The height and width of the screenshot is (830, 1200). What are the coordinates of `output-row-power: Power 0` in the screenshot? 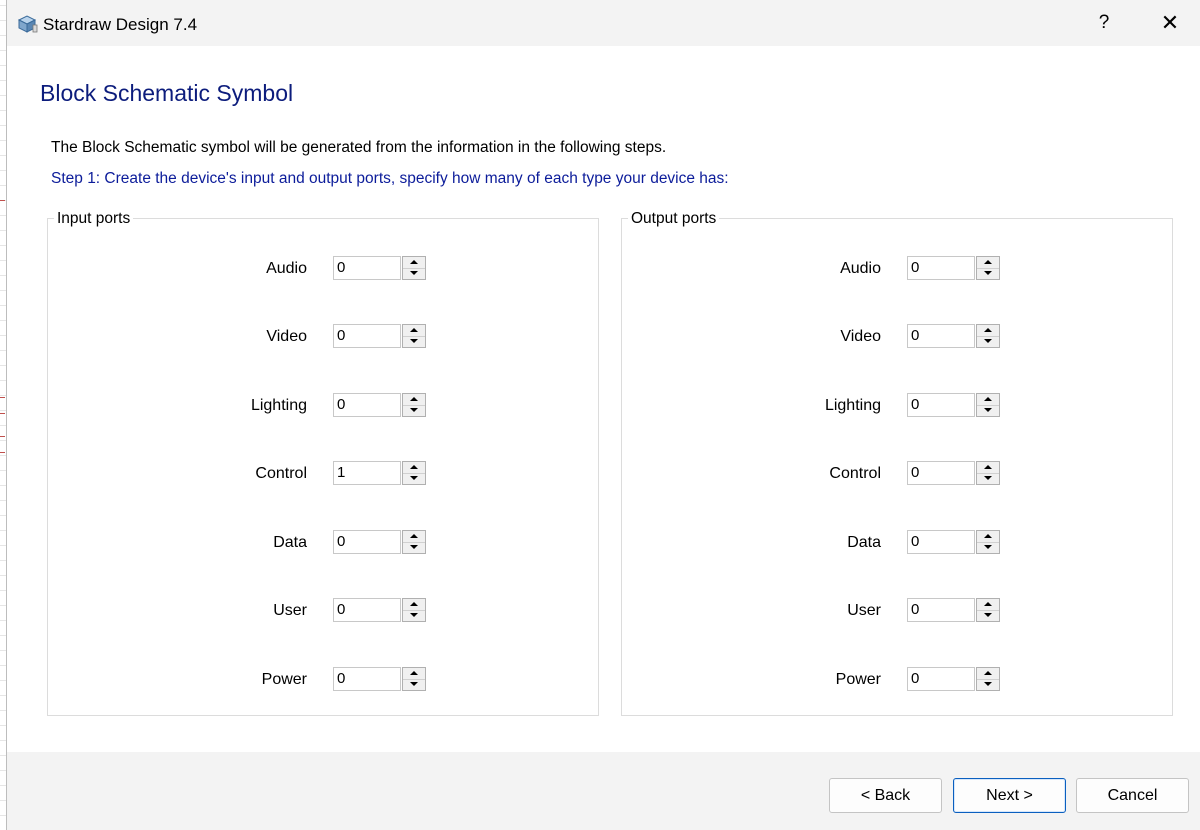 It's located at (897, 680).